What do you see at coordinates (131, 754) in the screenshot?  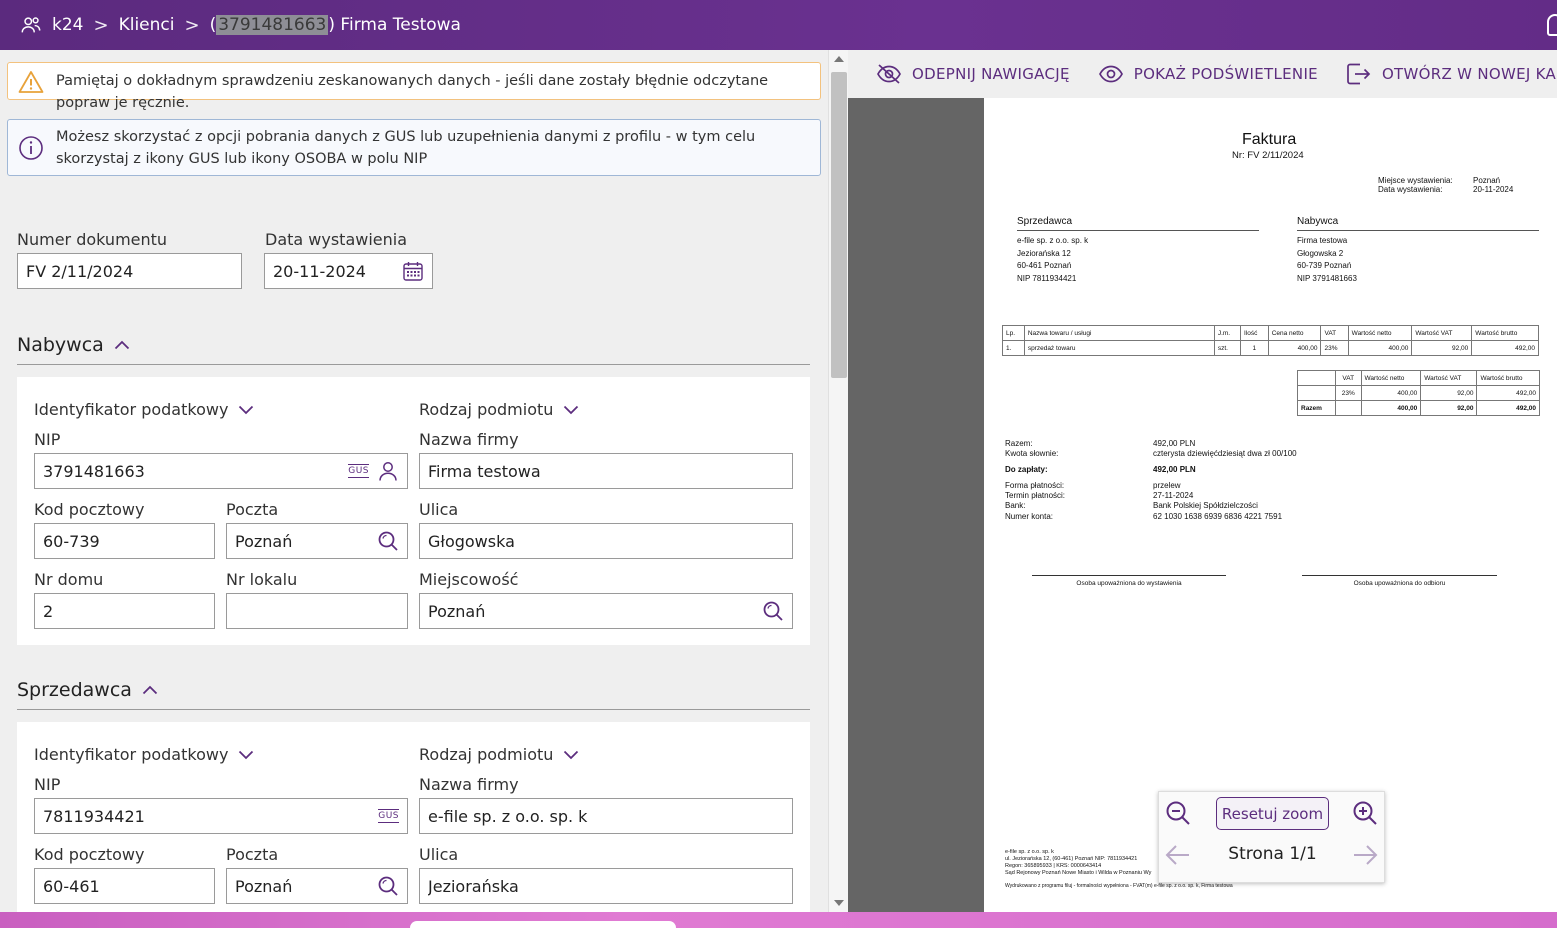 I see `seller-tax-id-dropdown-label: Identyfikator podatkowy` at bounding box center [131, 754].